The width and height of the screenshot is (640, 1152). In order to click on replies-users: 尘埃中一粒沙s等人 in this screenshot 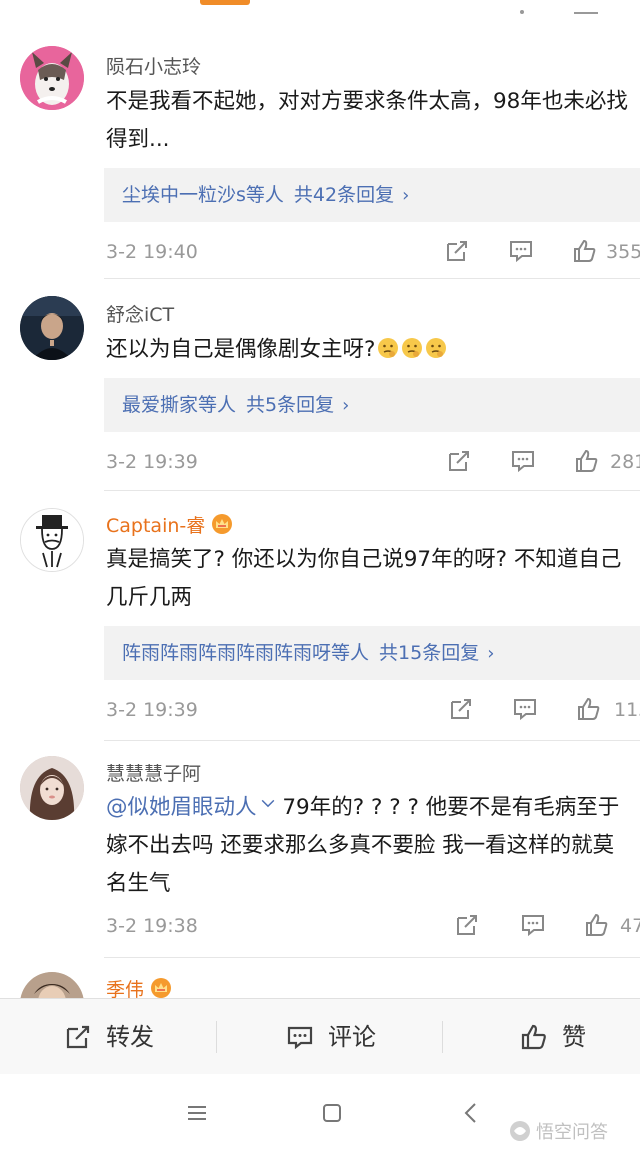, I will do `click(203, 195)`.